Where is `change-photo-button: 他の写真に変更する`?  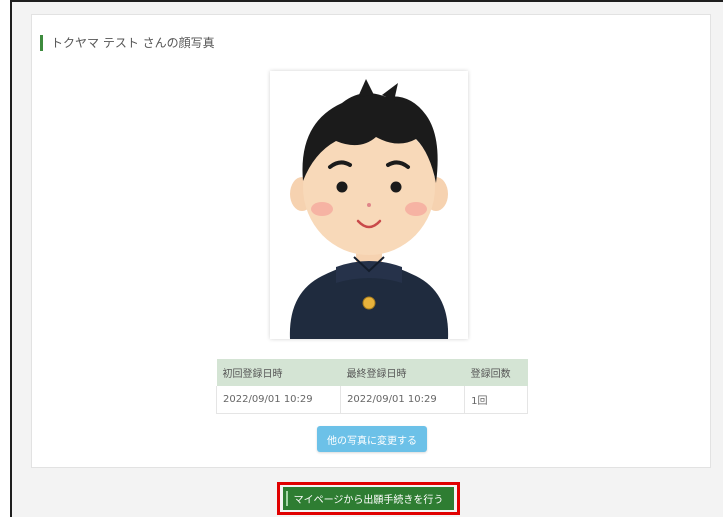 change-photo-button: 他の写真に変更する is located at coordinates (372, 439).